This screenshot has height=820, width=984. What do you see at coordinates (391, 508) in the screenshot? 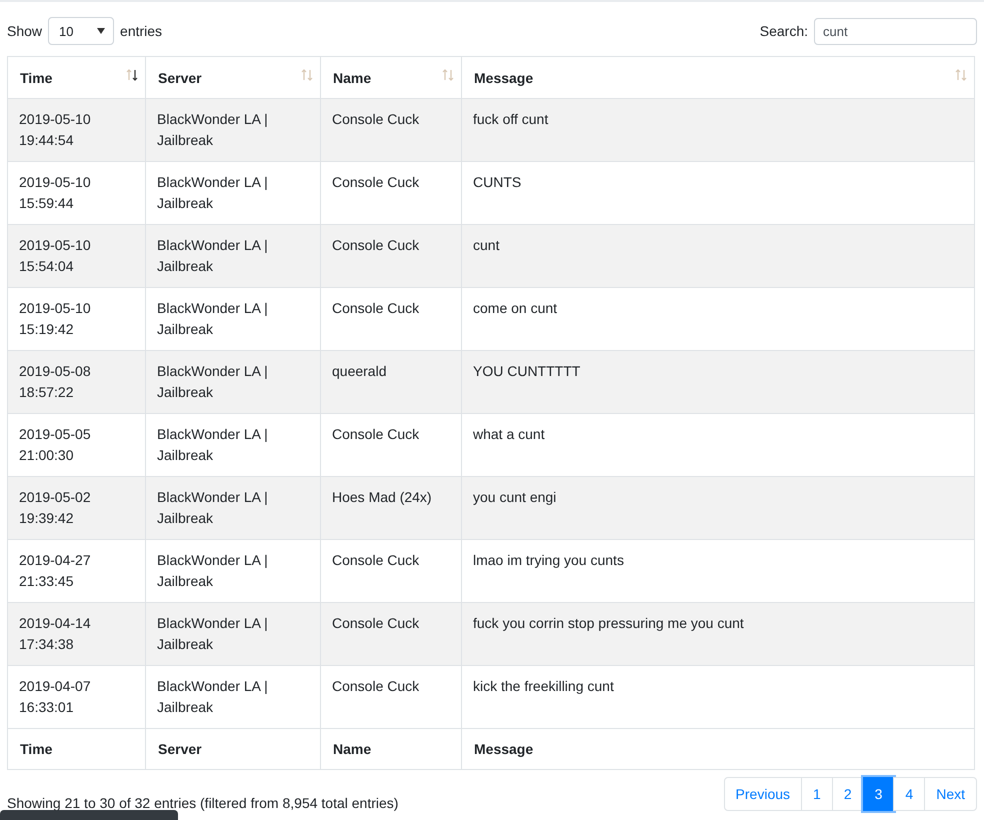
I see `table-cell: Hoes Mad (24x)` at bounding box center [391, 508].